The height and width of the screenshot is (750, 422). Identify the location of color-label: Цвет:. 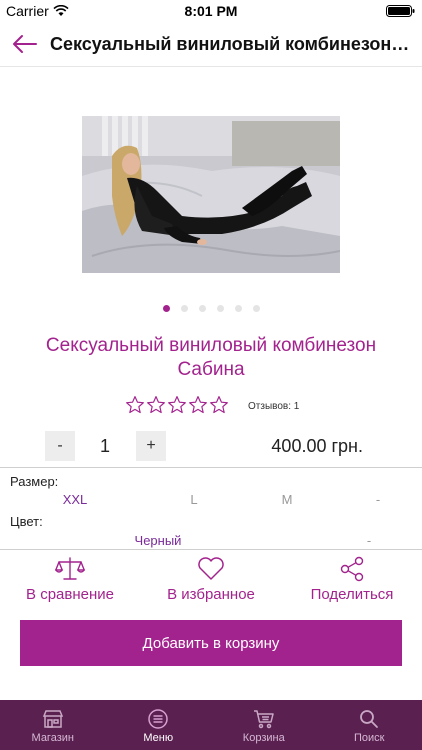
(26, 521).